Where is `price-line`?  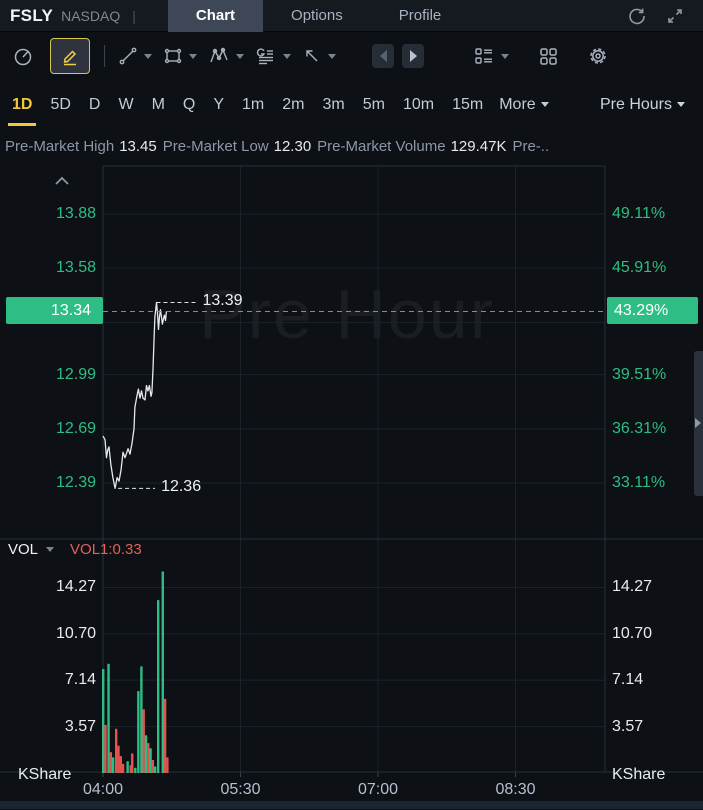 price-line is located at coordinates (135, 395).